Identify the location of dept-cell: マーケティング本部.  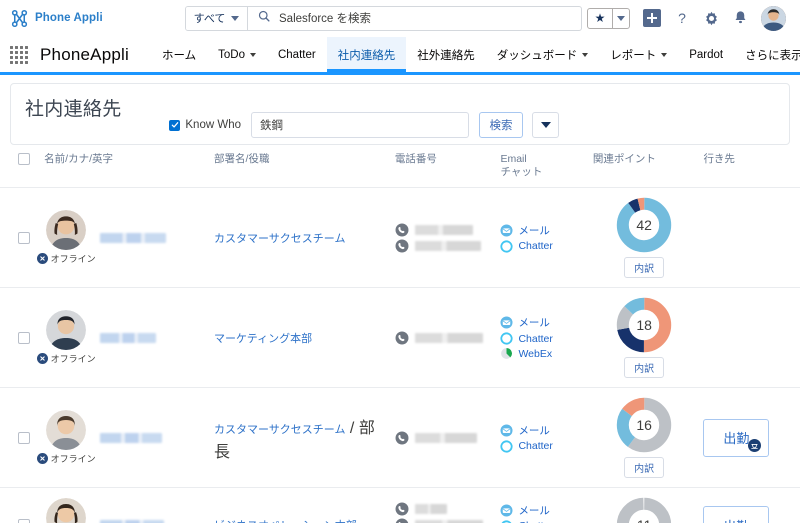
(300, 337).